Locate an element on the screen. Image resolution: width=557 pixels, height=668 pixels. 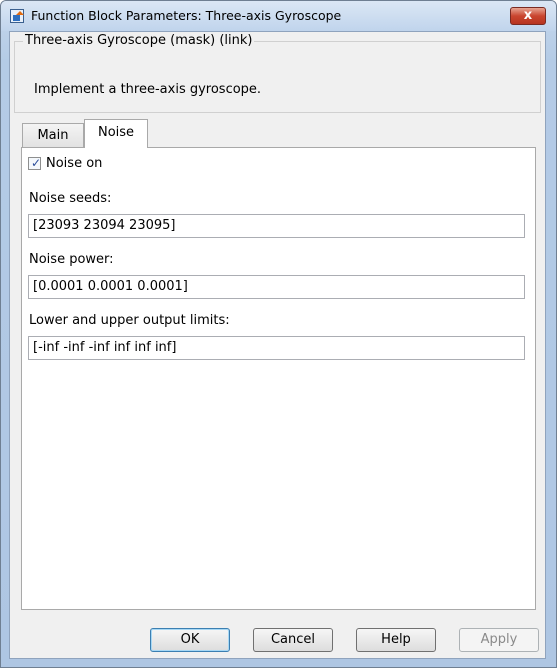
noise-power-label: Noise power: is located at coordinates (71, 259).